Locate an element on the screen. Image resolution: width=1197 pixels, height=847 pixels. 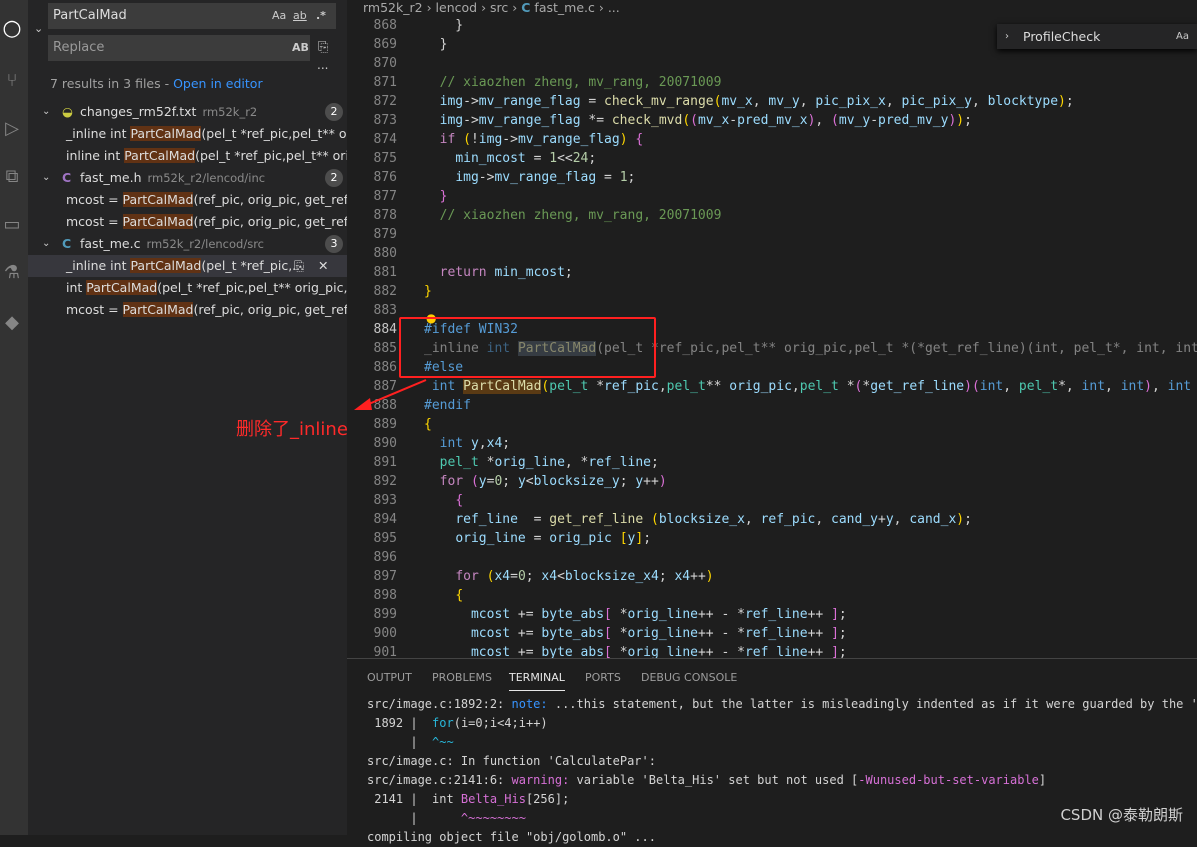
remote-explorer-icon: ▭ is located at coordinates (12, 226).